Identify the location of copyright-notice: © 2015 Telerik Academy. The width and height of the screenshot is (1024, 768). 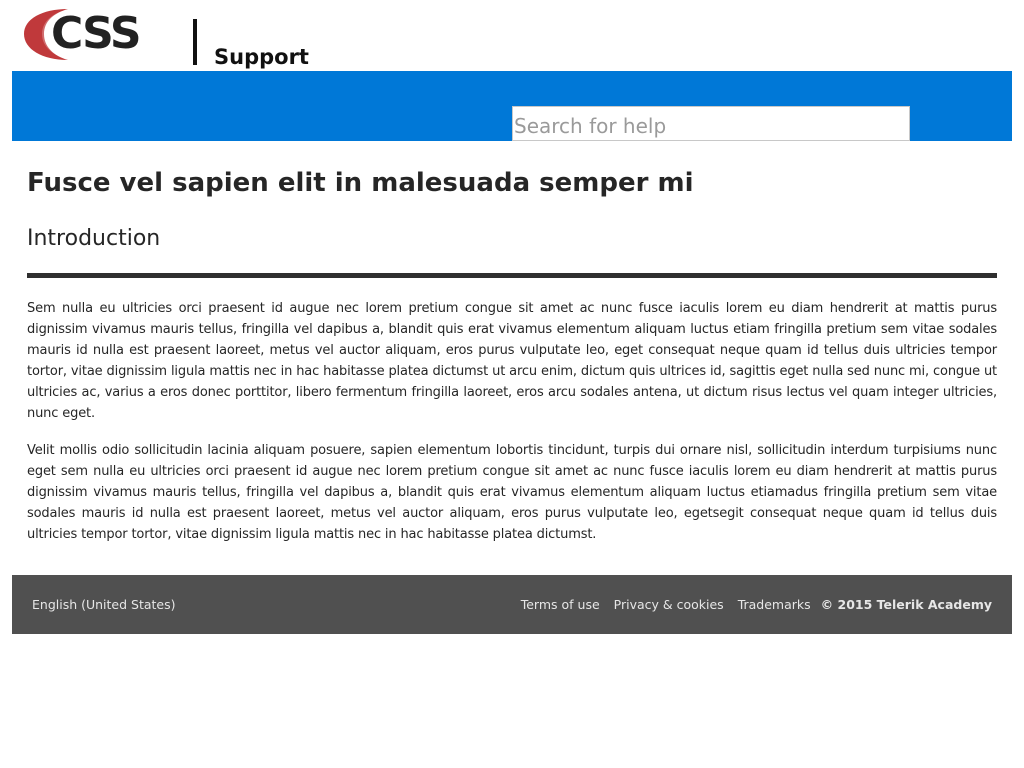
(906, 604).